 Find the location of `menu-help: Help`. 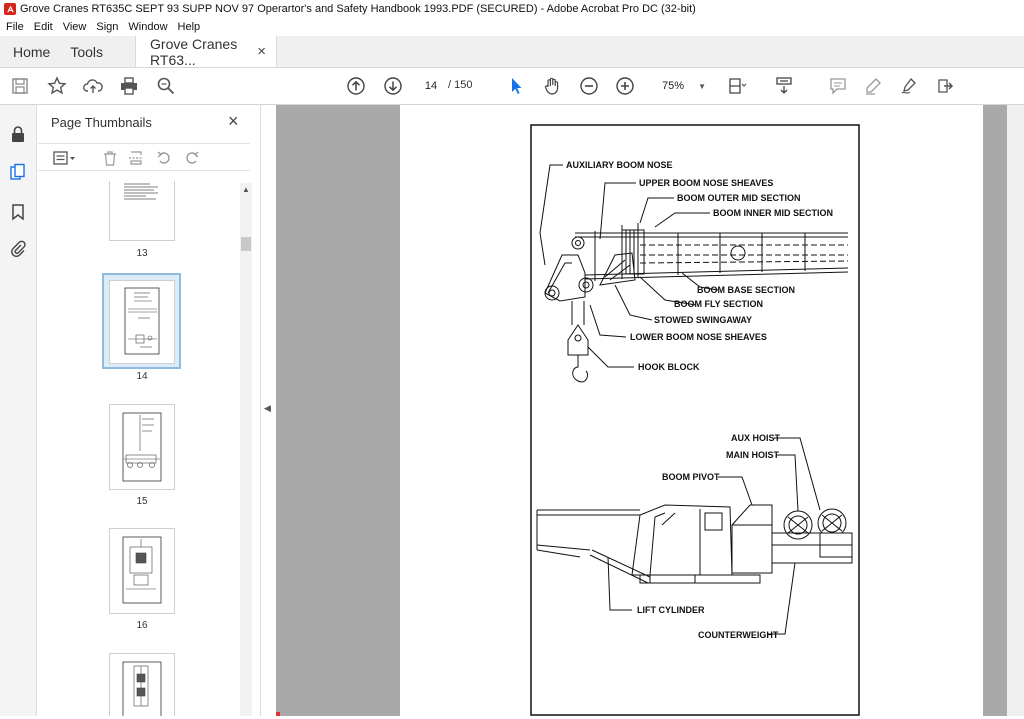

menu-help: Help is located at coordinates (189, 27).